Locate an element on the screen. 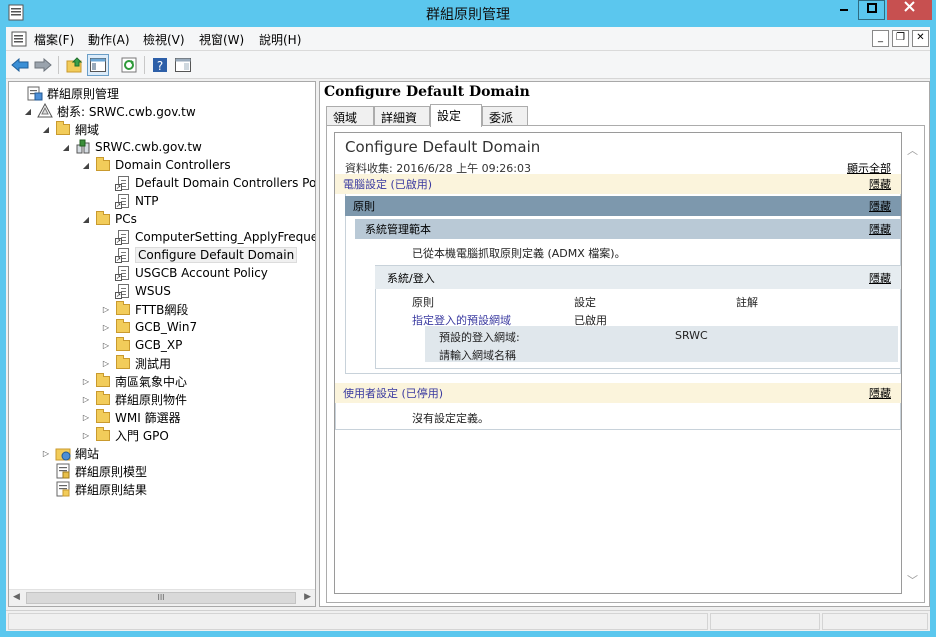 This screenshot has width=936, height=637. up-level-button is located at coordinates (75, 65).